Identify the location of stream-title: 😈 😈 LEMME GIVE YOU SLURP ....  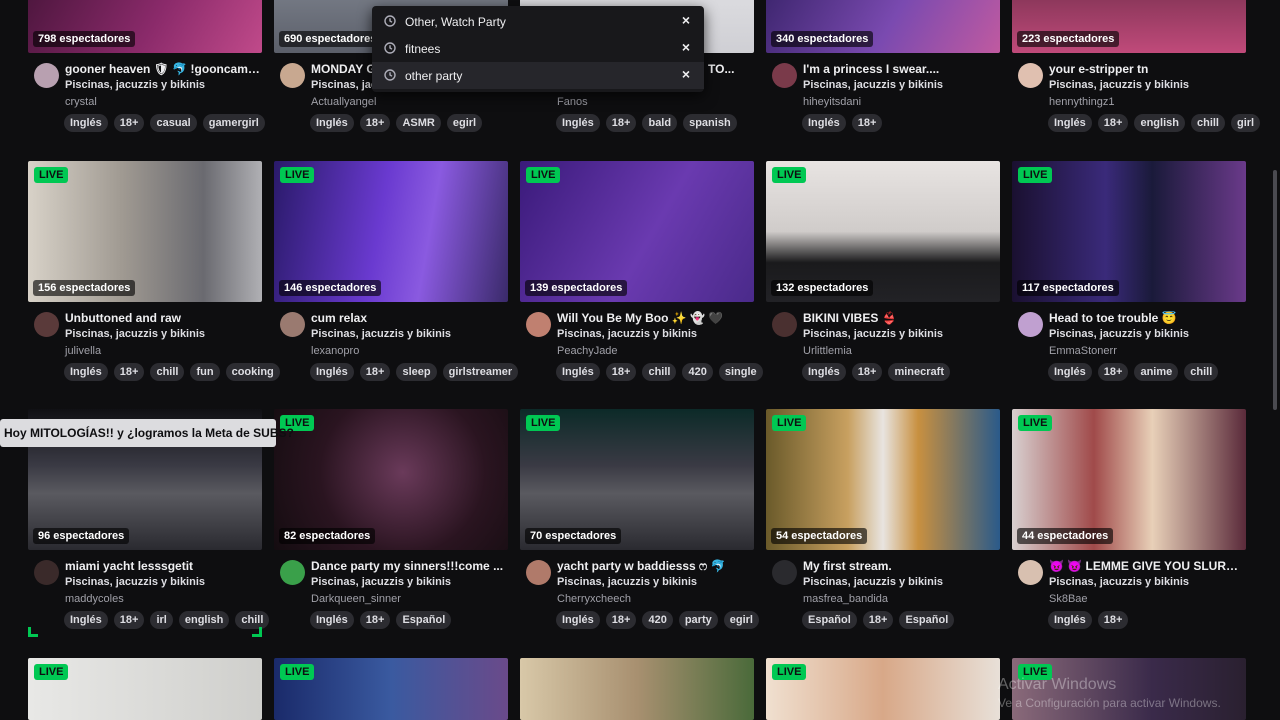
(1146, 566).